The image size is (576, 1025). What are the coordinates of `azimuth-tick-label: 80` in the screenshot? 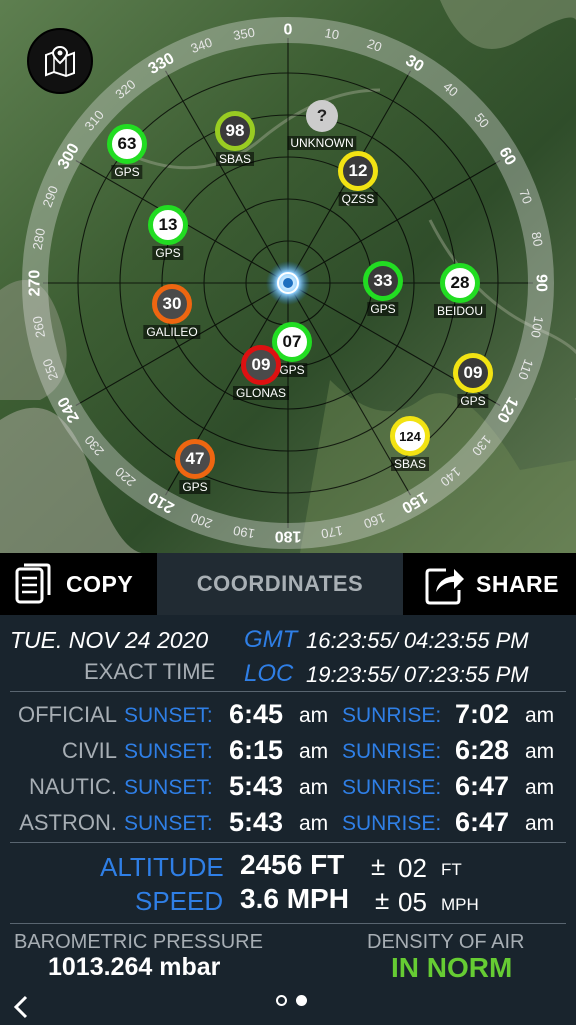 It's located at (537, 239).